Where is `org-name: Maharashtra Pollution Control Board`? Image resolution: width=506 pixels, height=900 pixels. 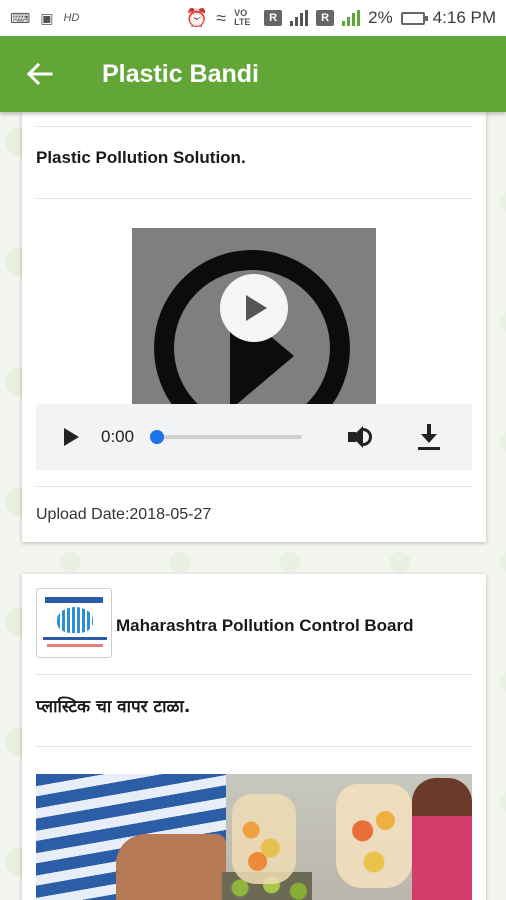 org-name: Maharashtra Pollution Control Board is located at coordinates (265, 626).